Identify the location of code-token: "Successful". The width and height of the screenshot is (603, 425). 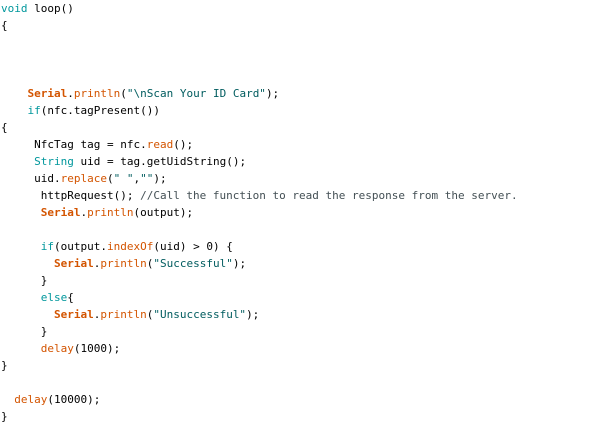
(193, 263).